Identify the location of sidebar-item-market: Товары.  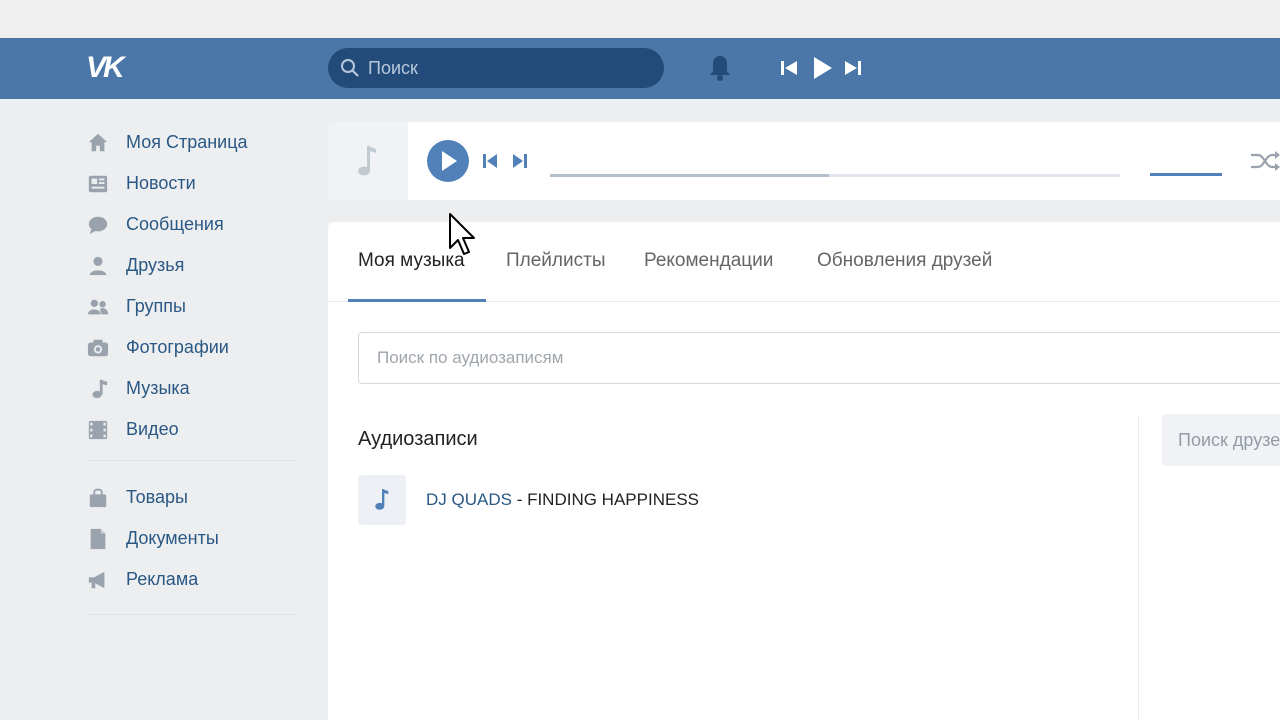
(196, 497).